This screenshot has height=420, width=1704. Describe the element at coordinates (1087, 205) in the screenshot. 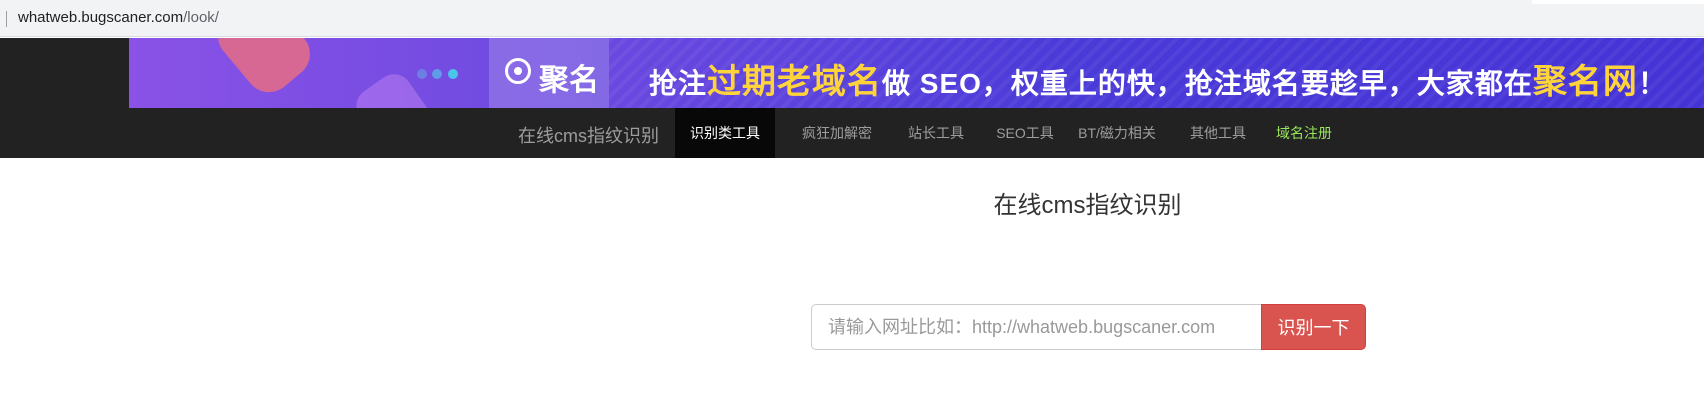

I see `page-title: 在线cms指纹识别` at that location.